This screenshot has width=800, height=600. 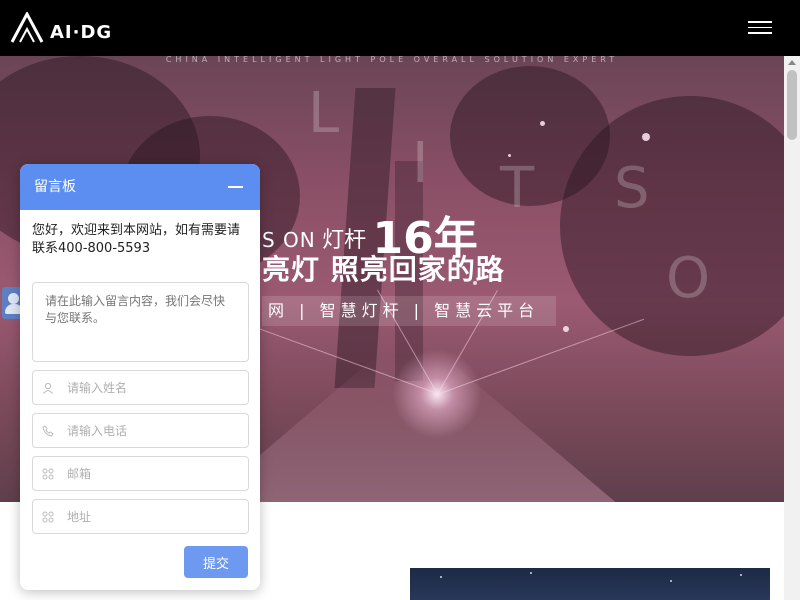 I want to click on address-field, so click(x=140, y=516).